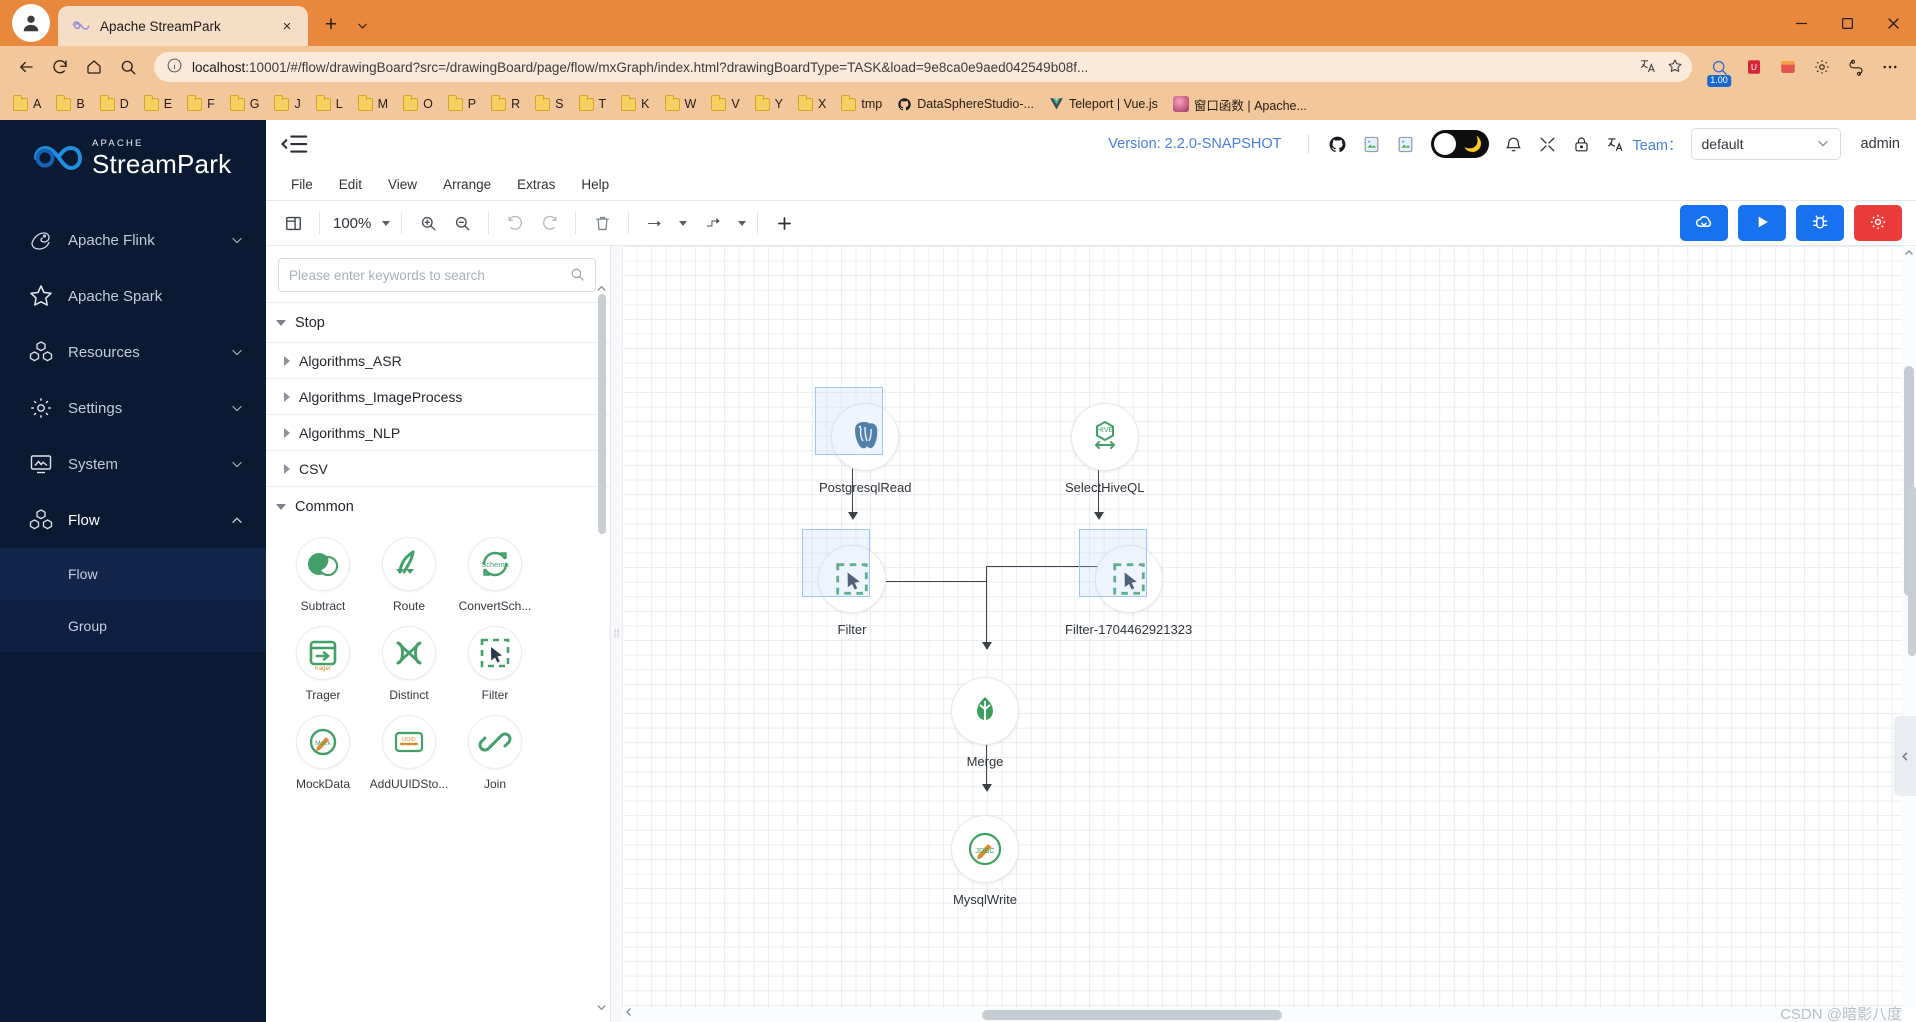  I want to click on scroll-left-arrow-icon, so click(629, 1013).